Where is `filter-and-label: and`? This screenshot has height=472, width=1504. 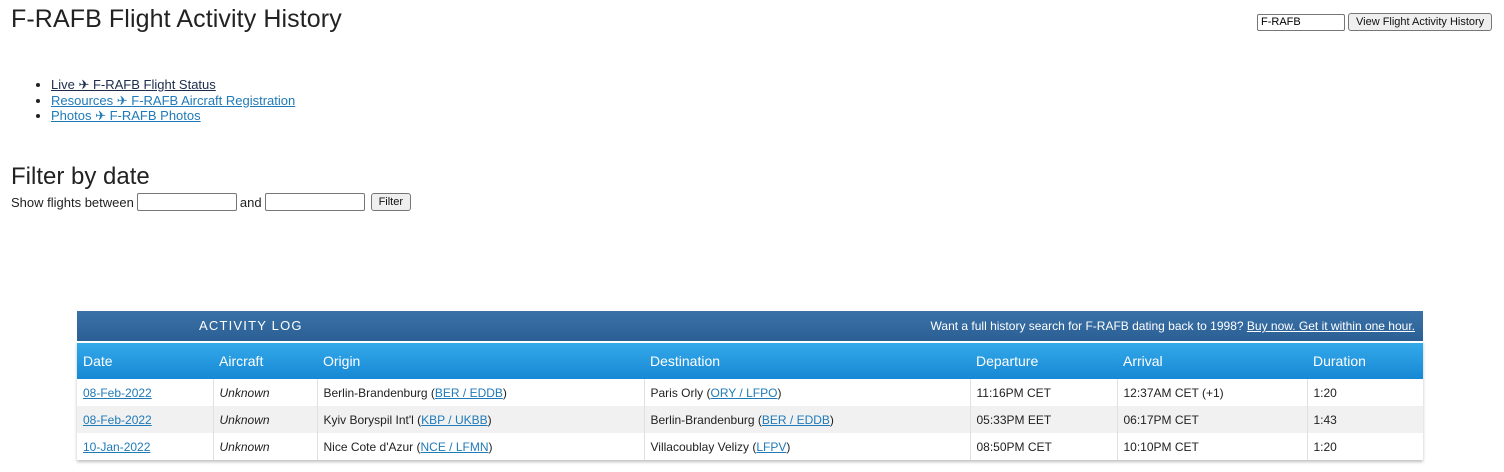
filter-and-label: and is located at coordinates (250, 202).